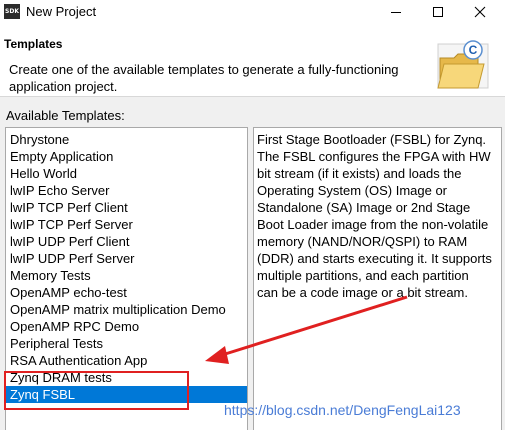  I want to click on list-item: OpenAMP echo-test, so click(126, 292).